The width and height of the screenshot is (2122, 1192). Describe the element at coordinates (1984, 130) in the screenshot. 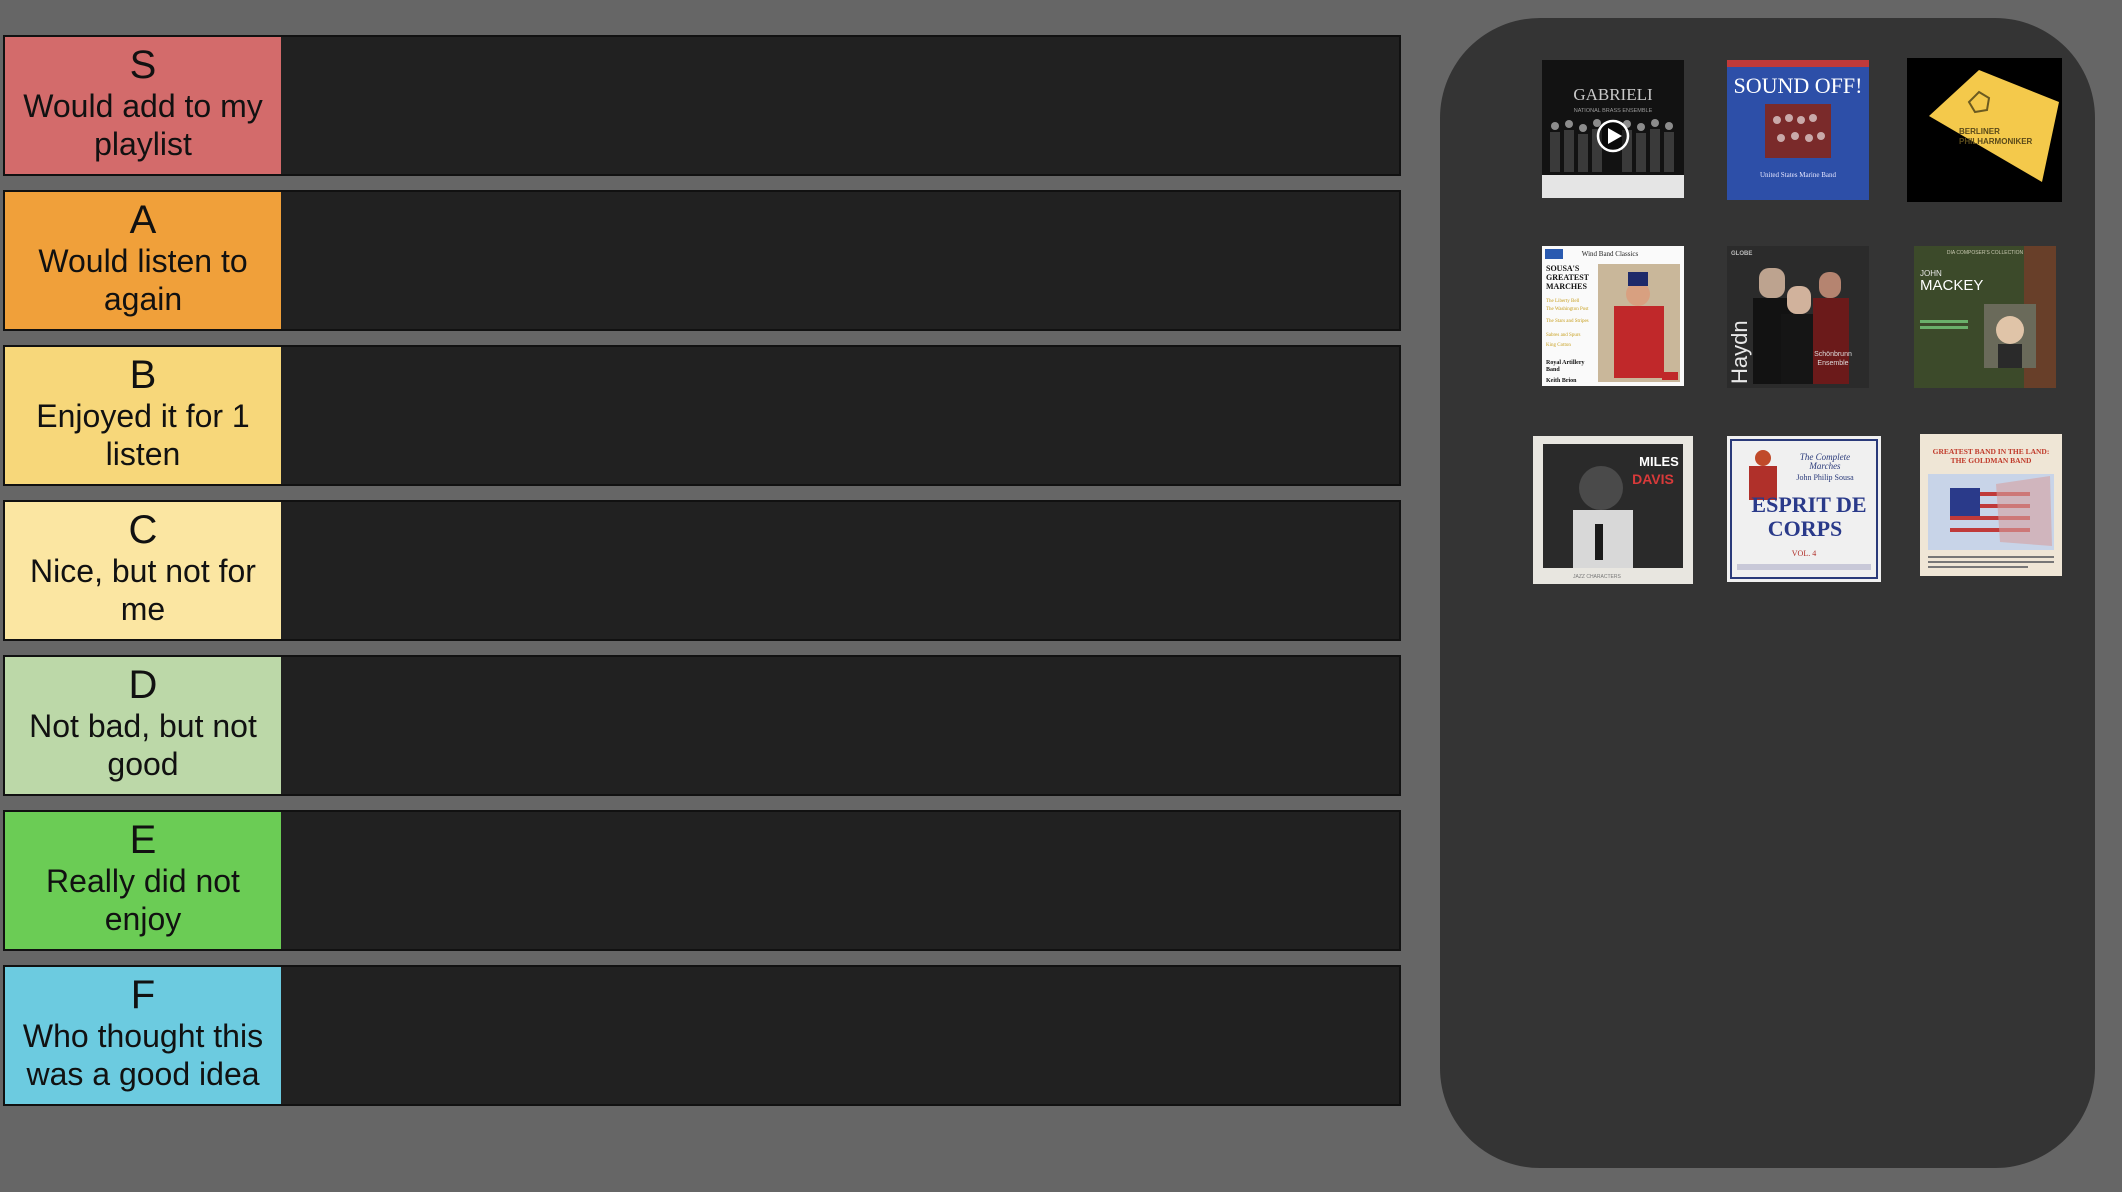

I see `album-berliner-philharmoniker: BERLINER PHILHARMONIKER` at that location.